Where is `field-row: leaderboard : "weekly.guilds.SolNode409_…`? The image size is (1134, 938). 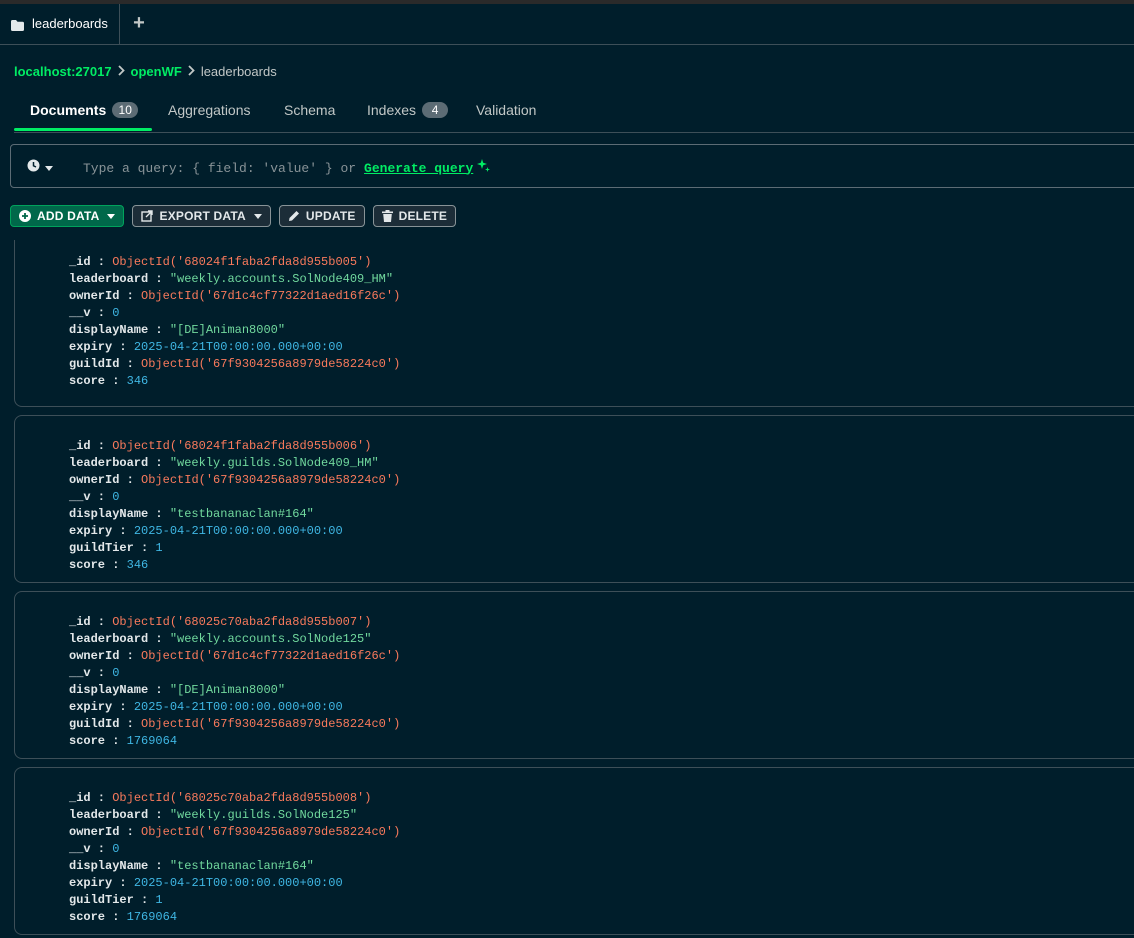 field-row: leaderboard : "weekly.guilds.SolNode409_… is located at coordinates (234, 463).